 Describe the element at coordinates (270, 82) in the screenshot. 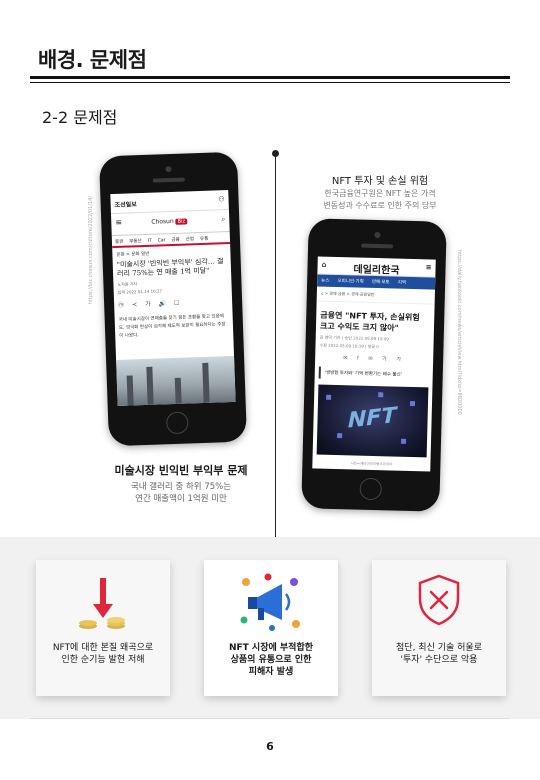

I see `title-rule-thin` at that location.